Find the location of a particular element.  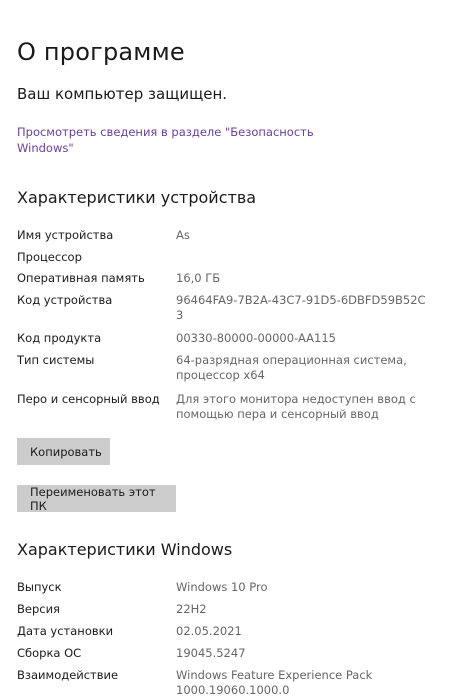

spec-value: Windows 10 Pro is located at coordinates (222, 587).